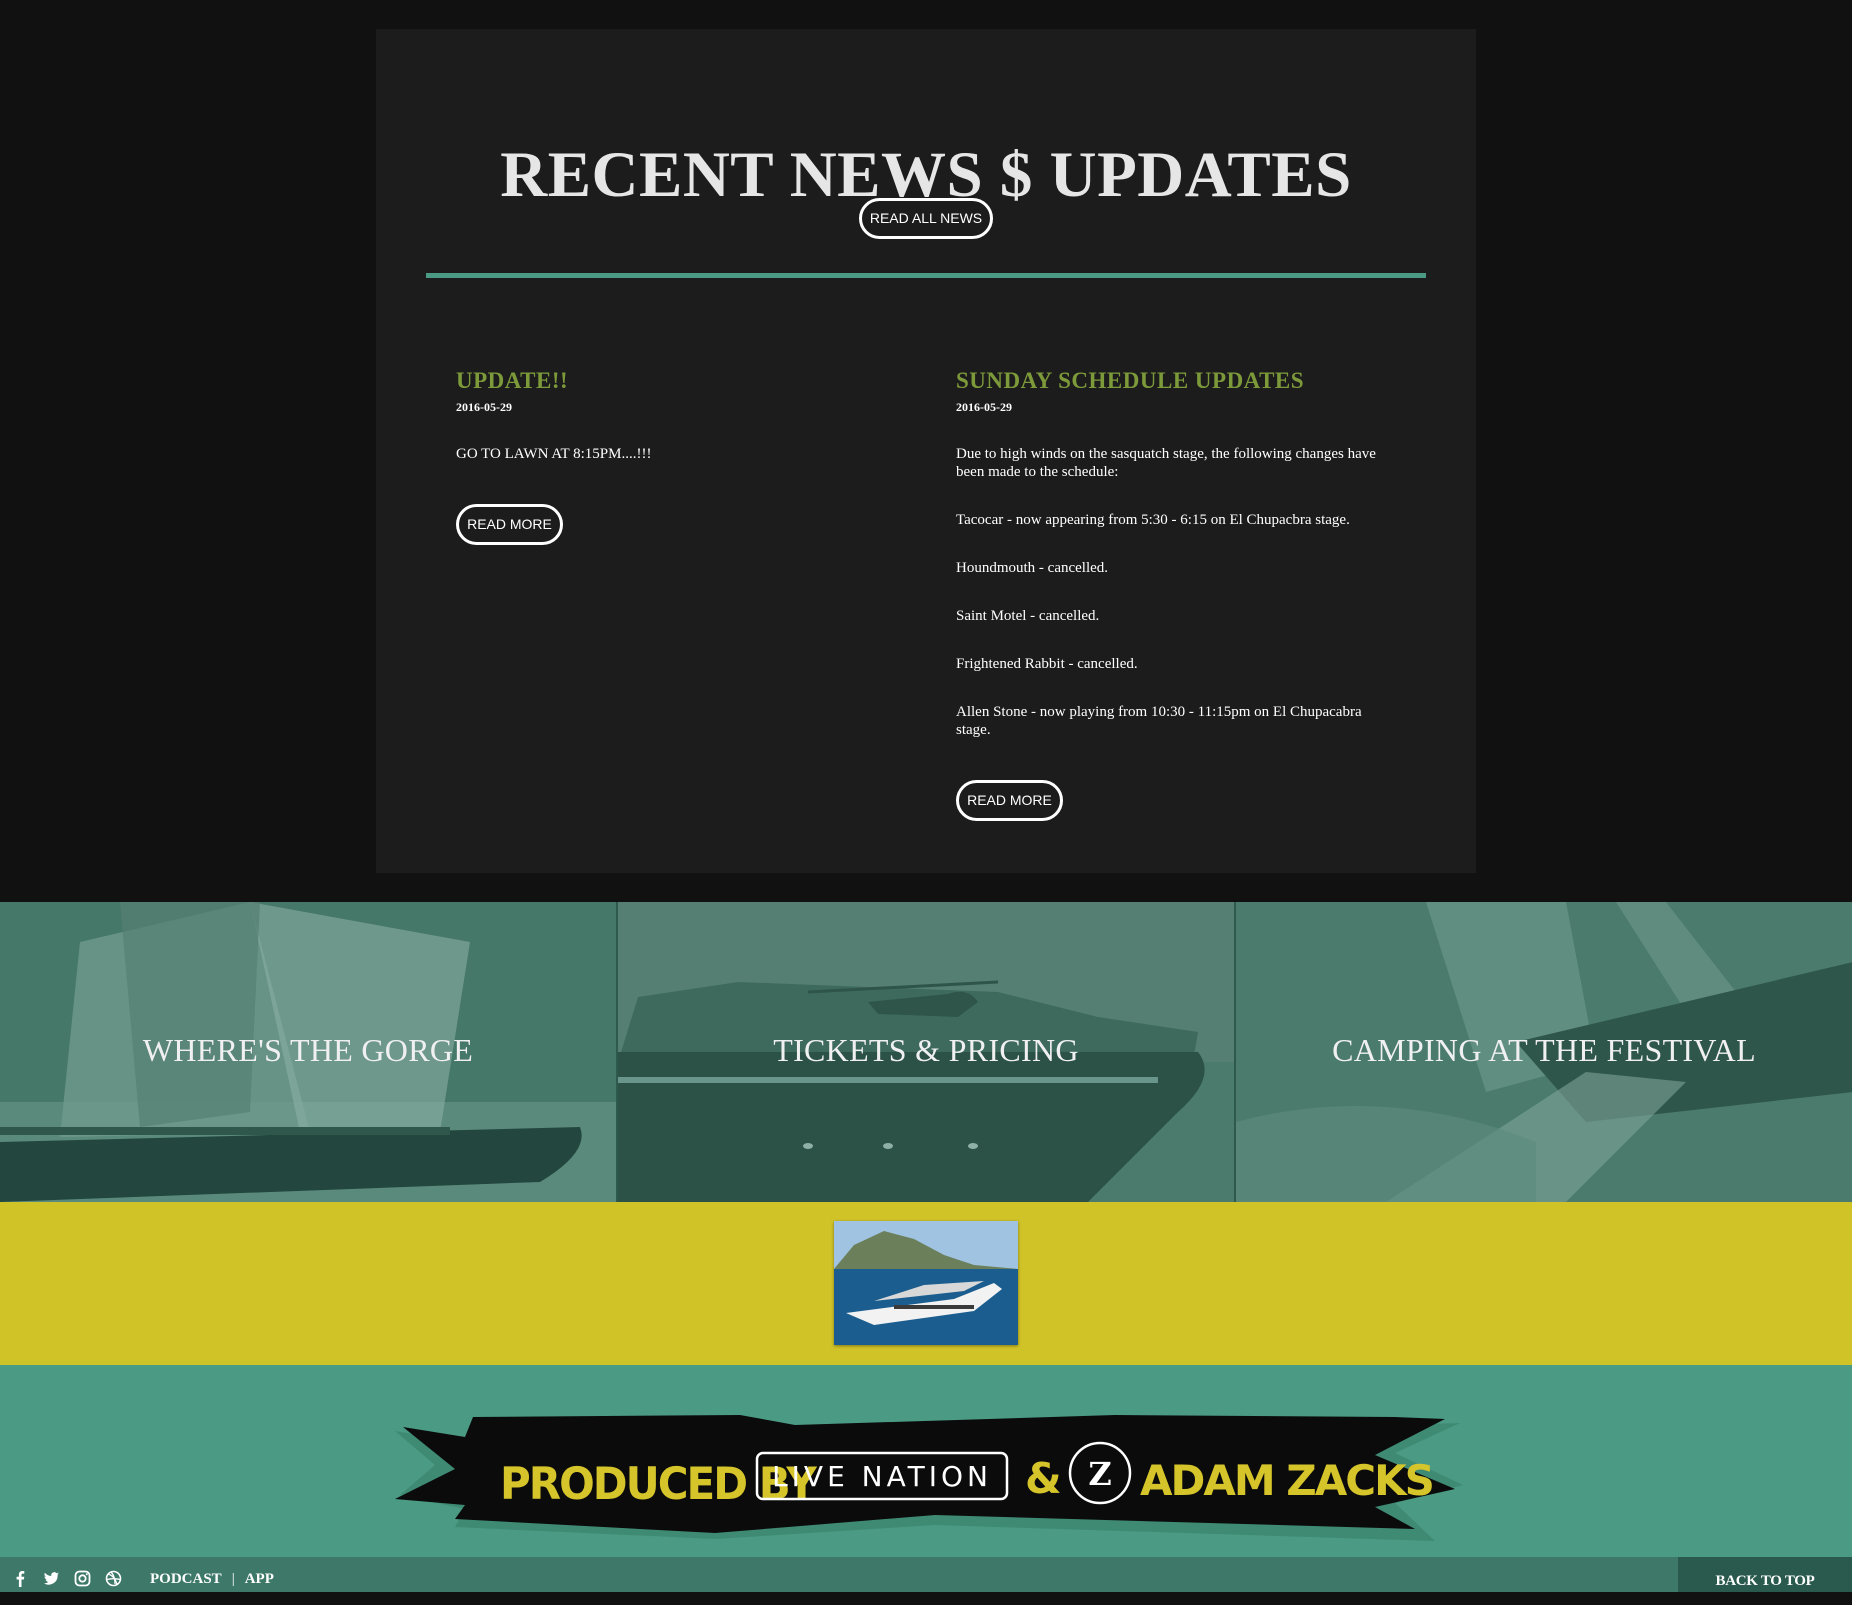 The image size is (1852, 1605). I want to click on podcast-link: PODCAST, so click(186, 1579).